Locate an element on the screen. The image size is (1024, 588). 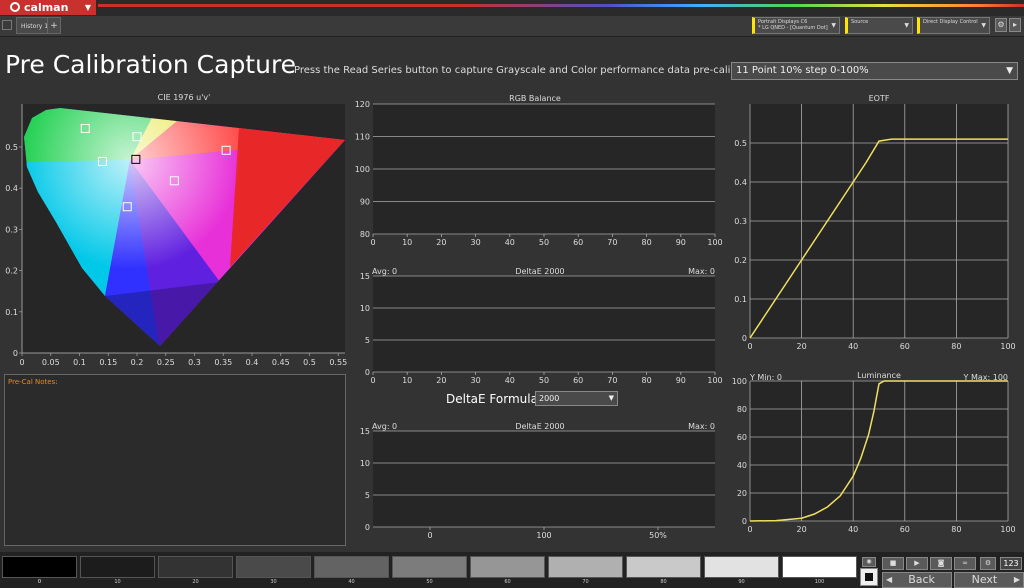
swatch-label: 40 is located at coordinates (351, 582).